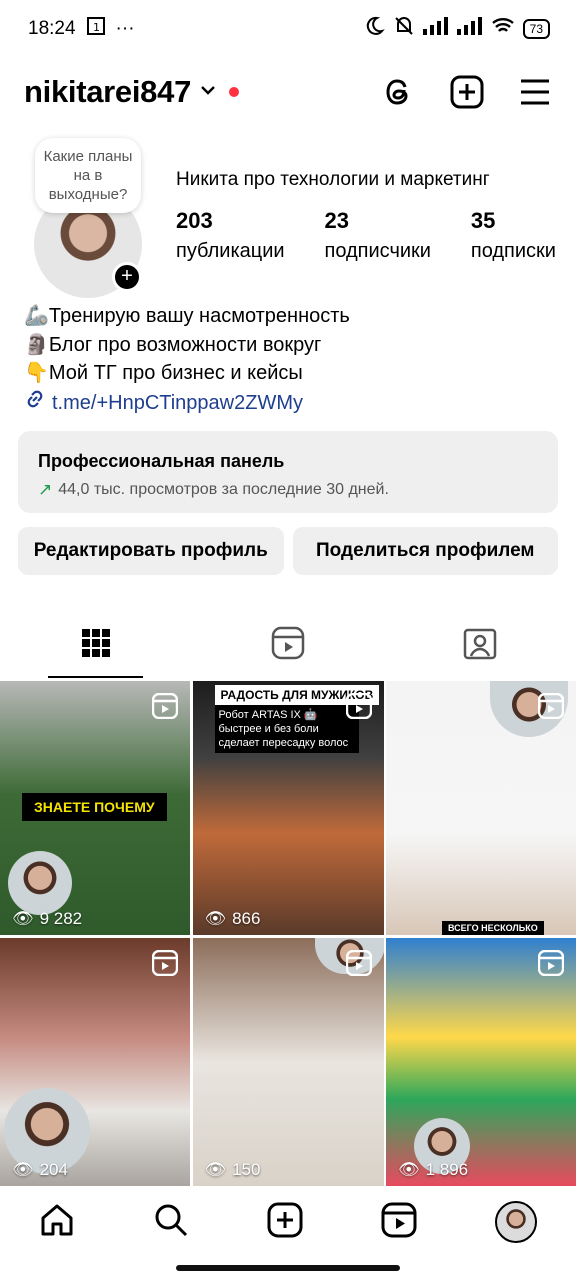  I want to click on profile-tabs, so click(288, 645).